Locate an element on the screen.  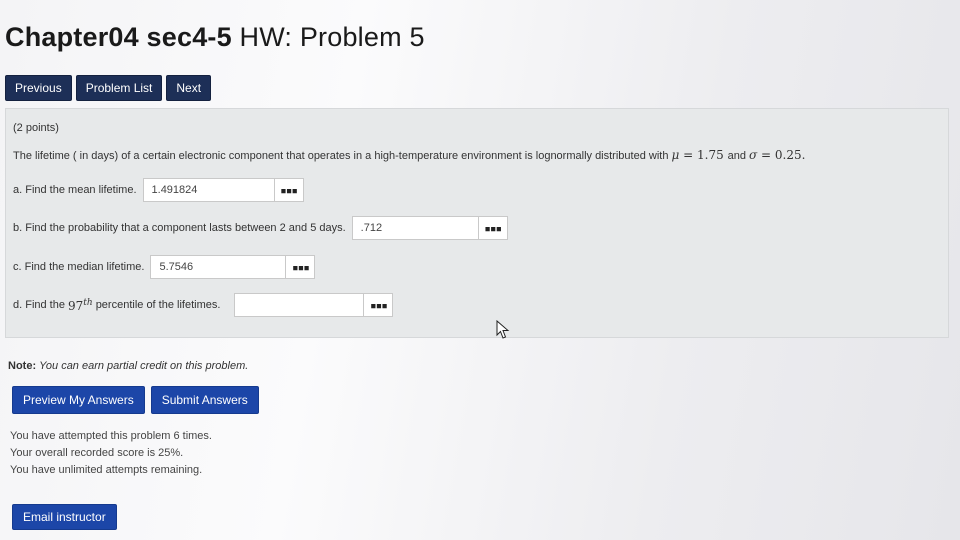
attempts-line: You have attempted this problem 6 times. is located at coordinates (111, 436).